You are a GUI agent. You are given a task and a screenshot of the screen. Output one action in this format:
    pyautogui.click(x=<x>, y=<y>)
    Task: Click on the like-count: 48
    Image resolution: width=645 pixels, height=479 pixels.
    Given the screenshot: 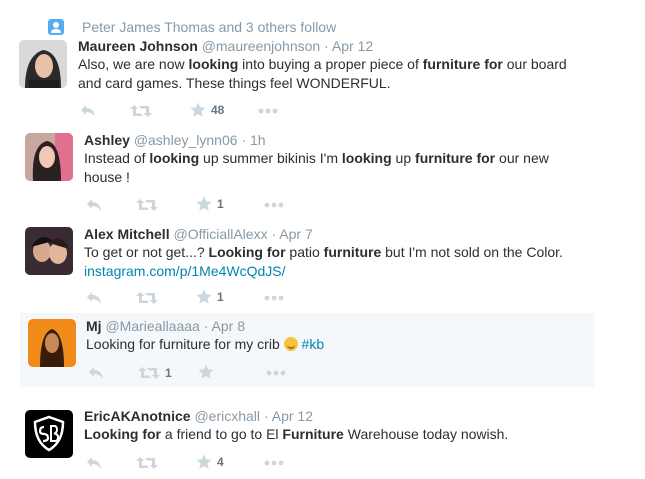 What is the action you would take?
    pyautogui.click(x=218, y=110)
    